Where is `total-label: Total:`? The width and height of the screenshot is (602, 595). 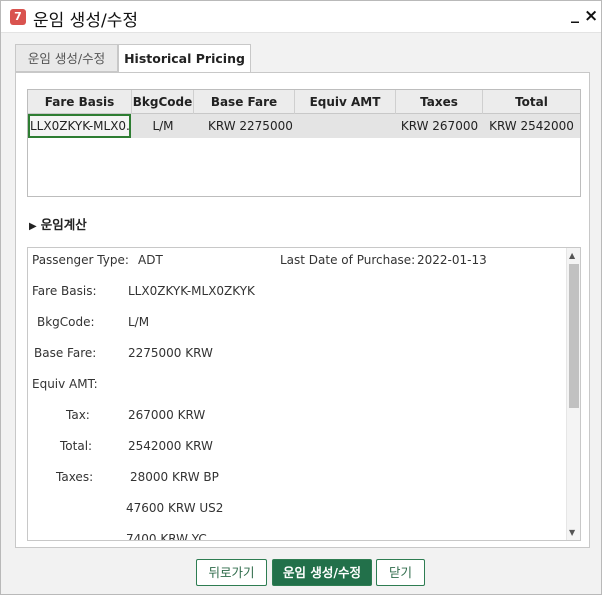
total-label: Total: is located at coordinates (76, 446).